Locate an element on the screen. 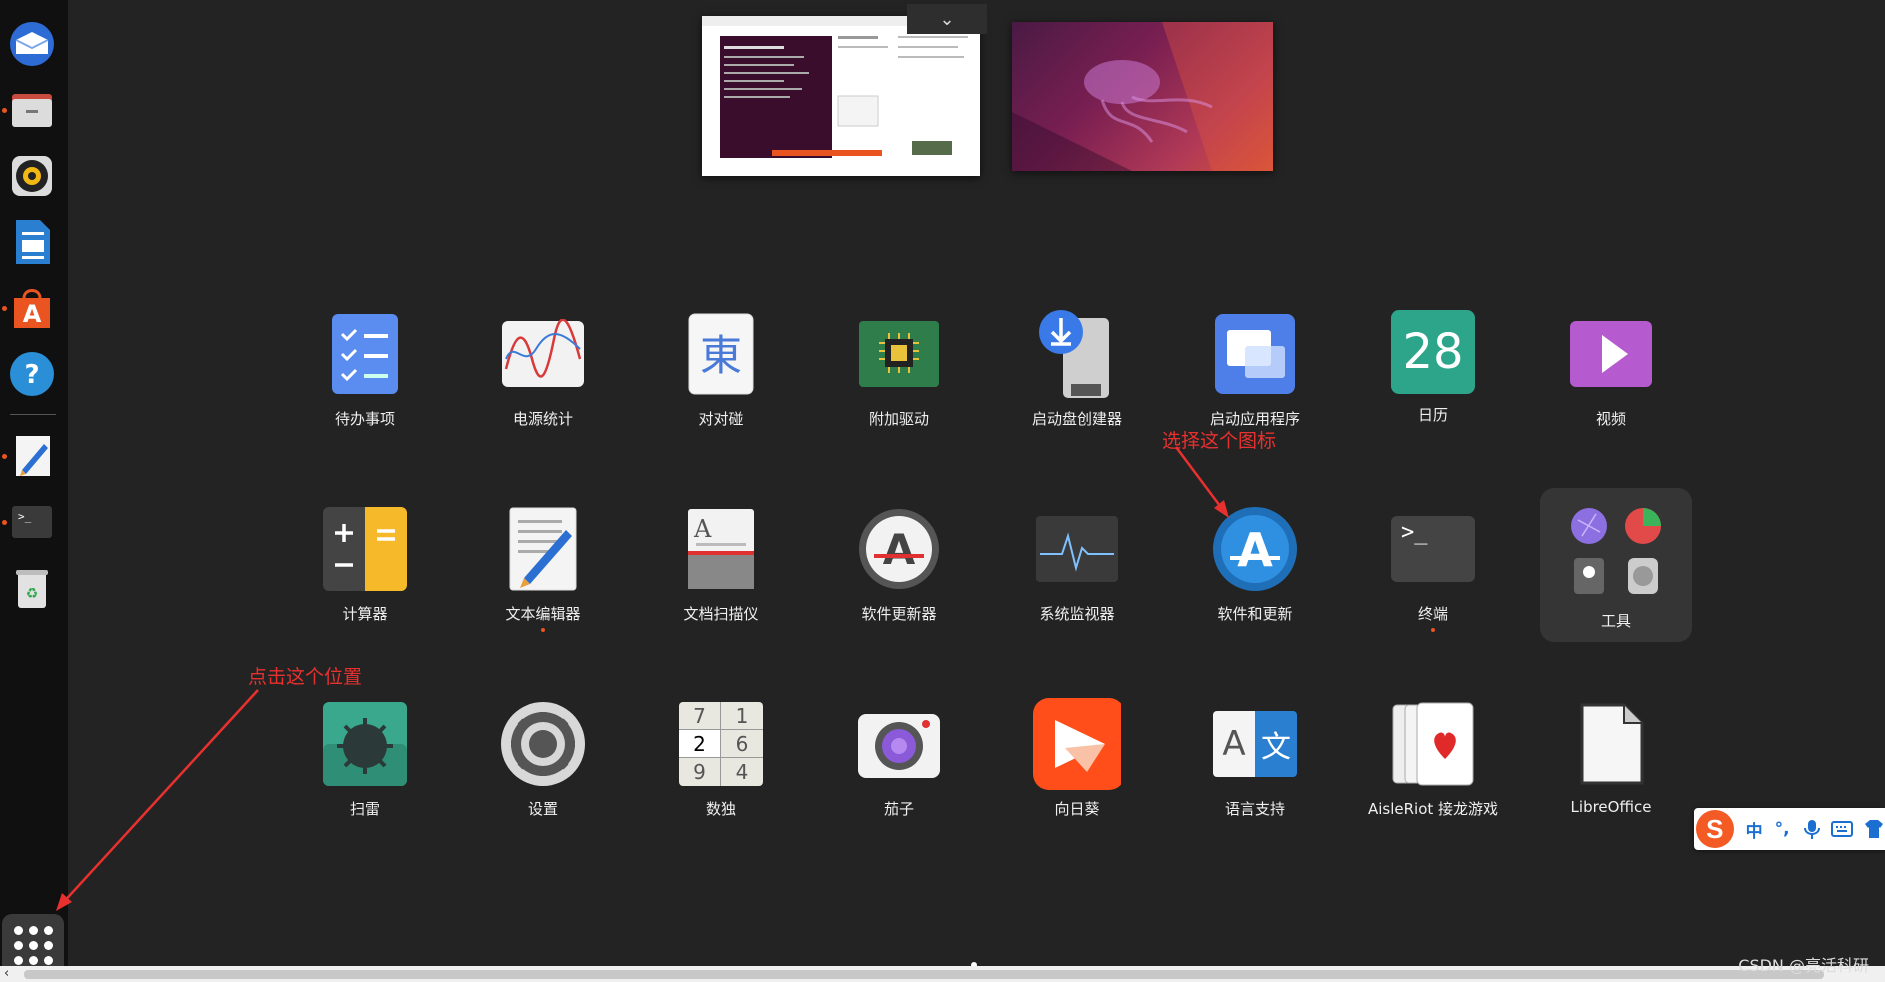  sogou-logo-icon: S is located at coordinates (1715, 829).